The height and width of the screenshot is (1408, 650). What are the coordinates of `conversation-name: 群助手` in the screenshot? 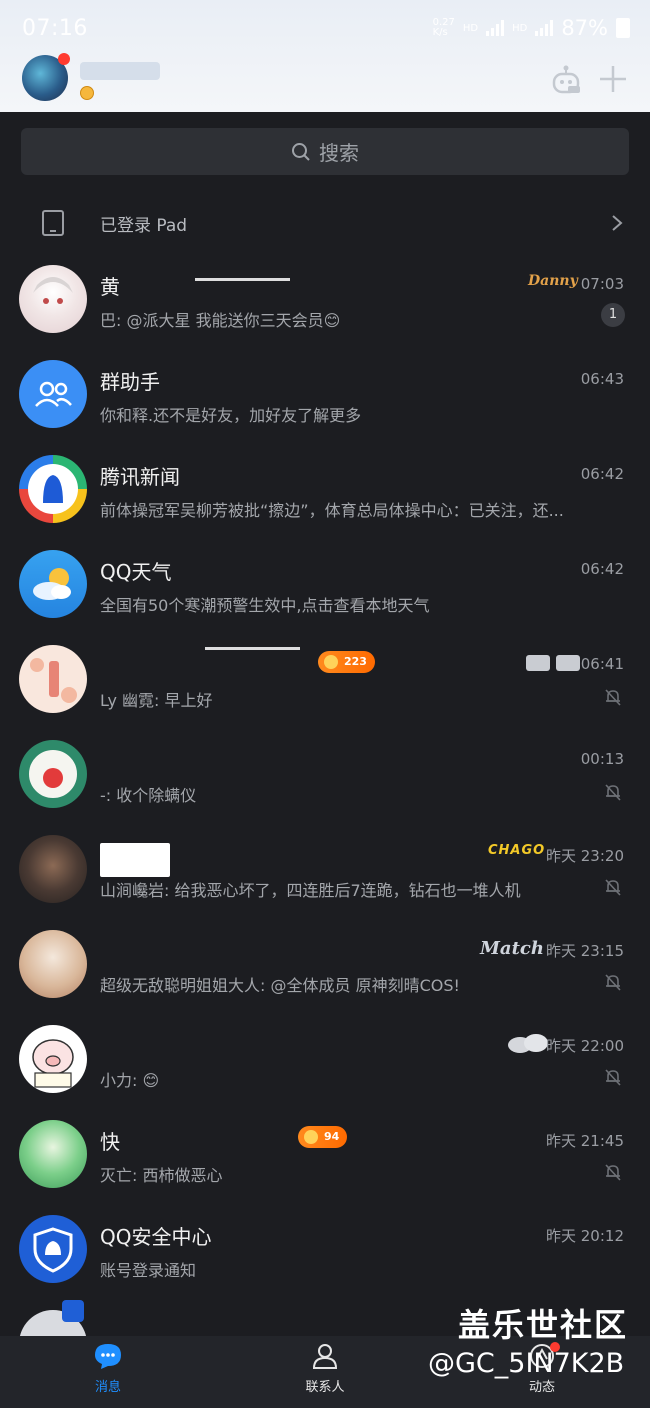 It's located at (130, 382).